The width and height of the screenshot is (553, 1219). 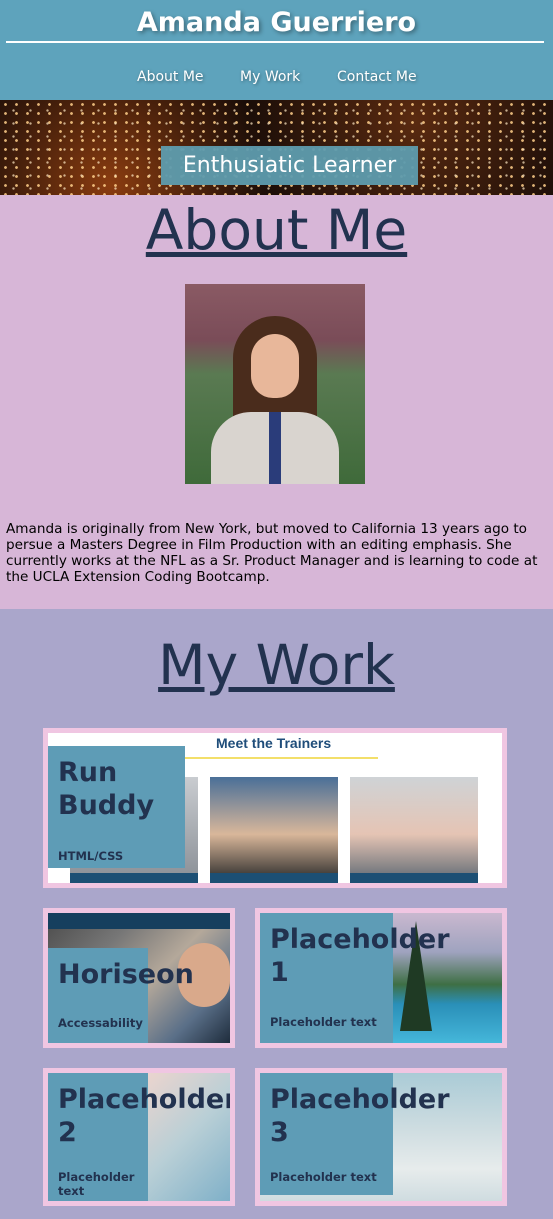 I want to click on horiseon-title: Horiseon, so click(x=126, y=974).